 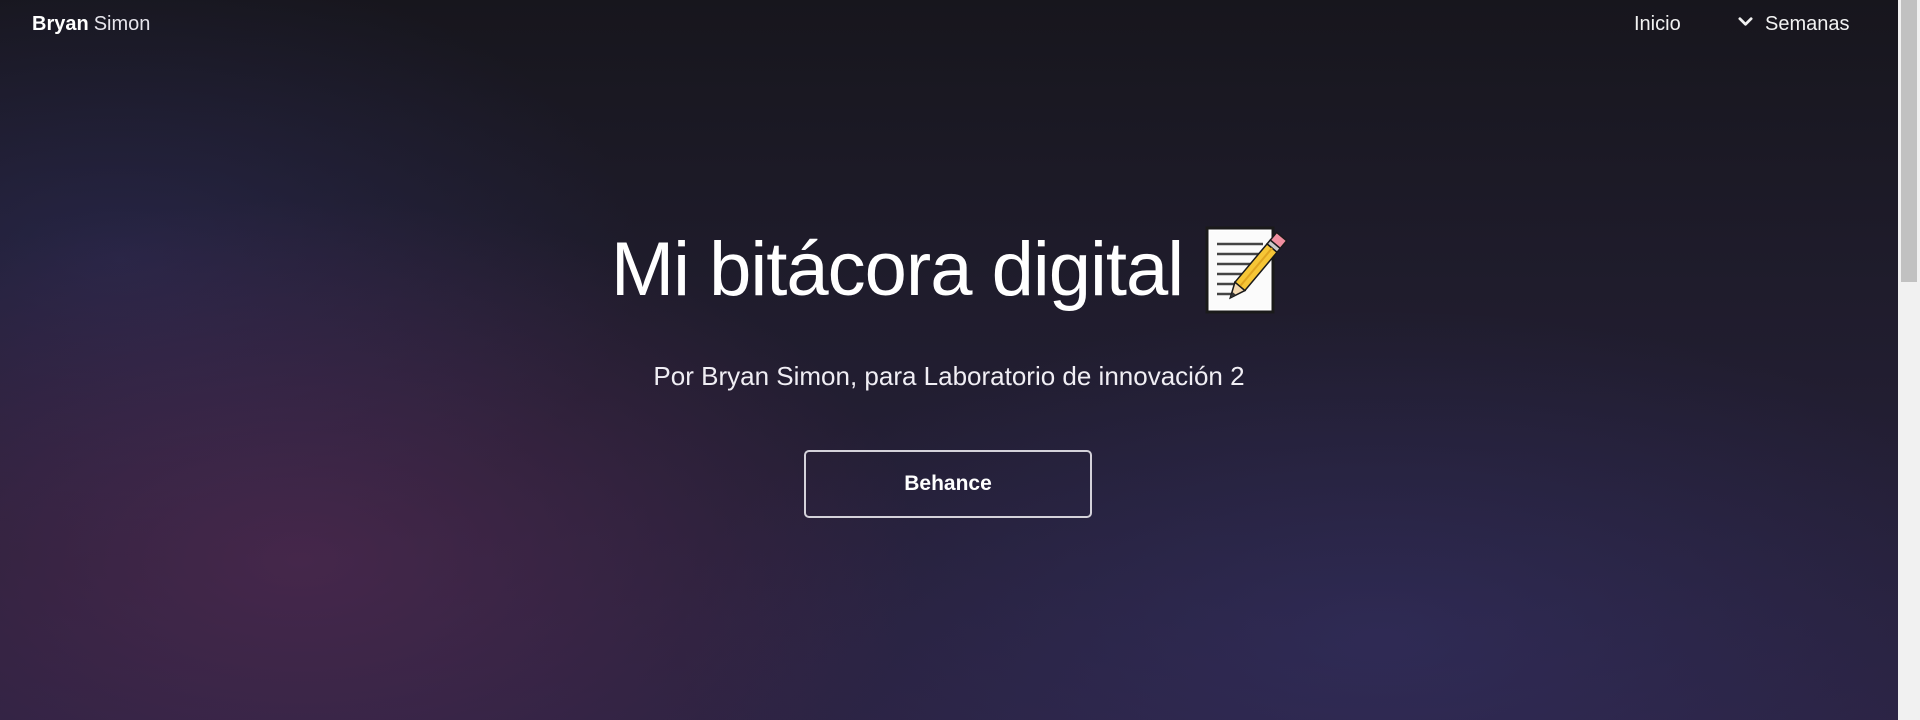 What do you see at coordinates (1745, 21) in the screenshot?
I see `chevron-down-icon` at bounding box center [1745, 21].